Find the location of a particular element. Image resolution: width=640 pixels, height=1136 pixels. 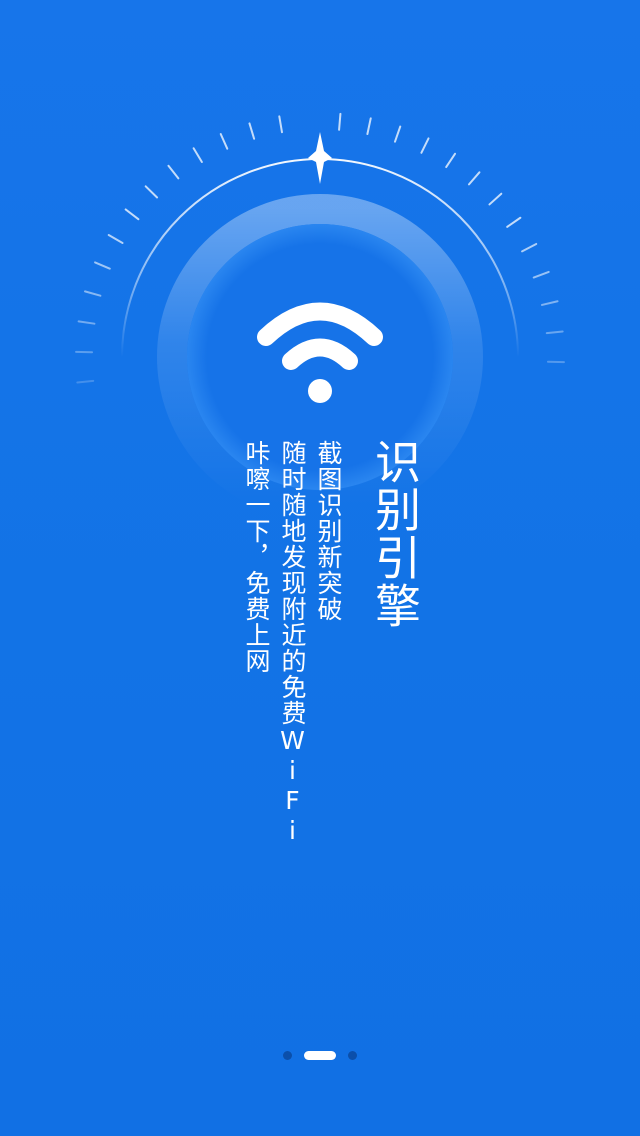

feature-tagline: 截图识别新突破 is located at coordinates (328, 531).